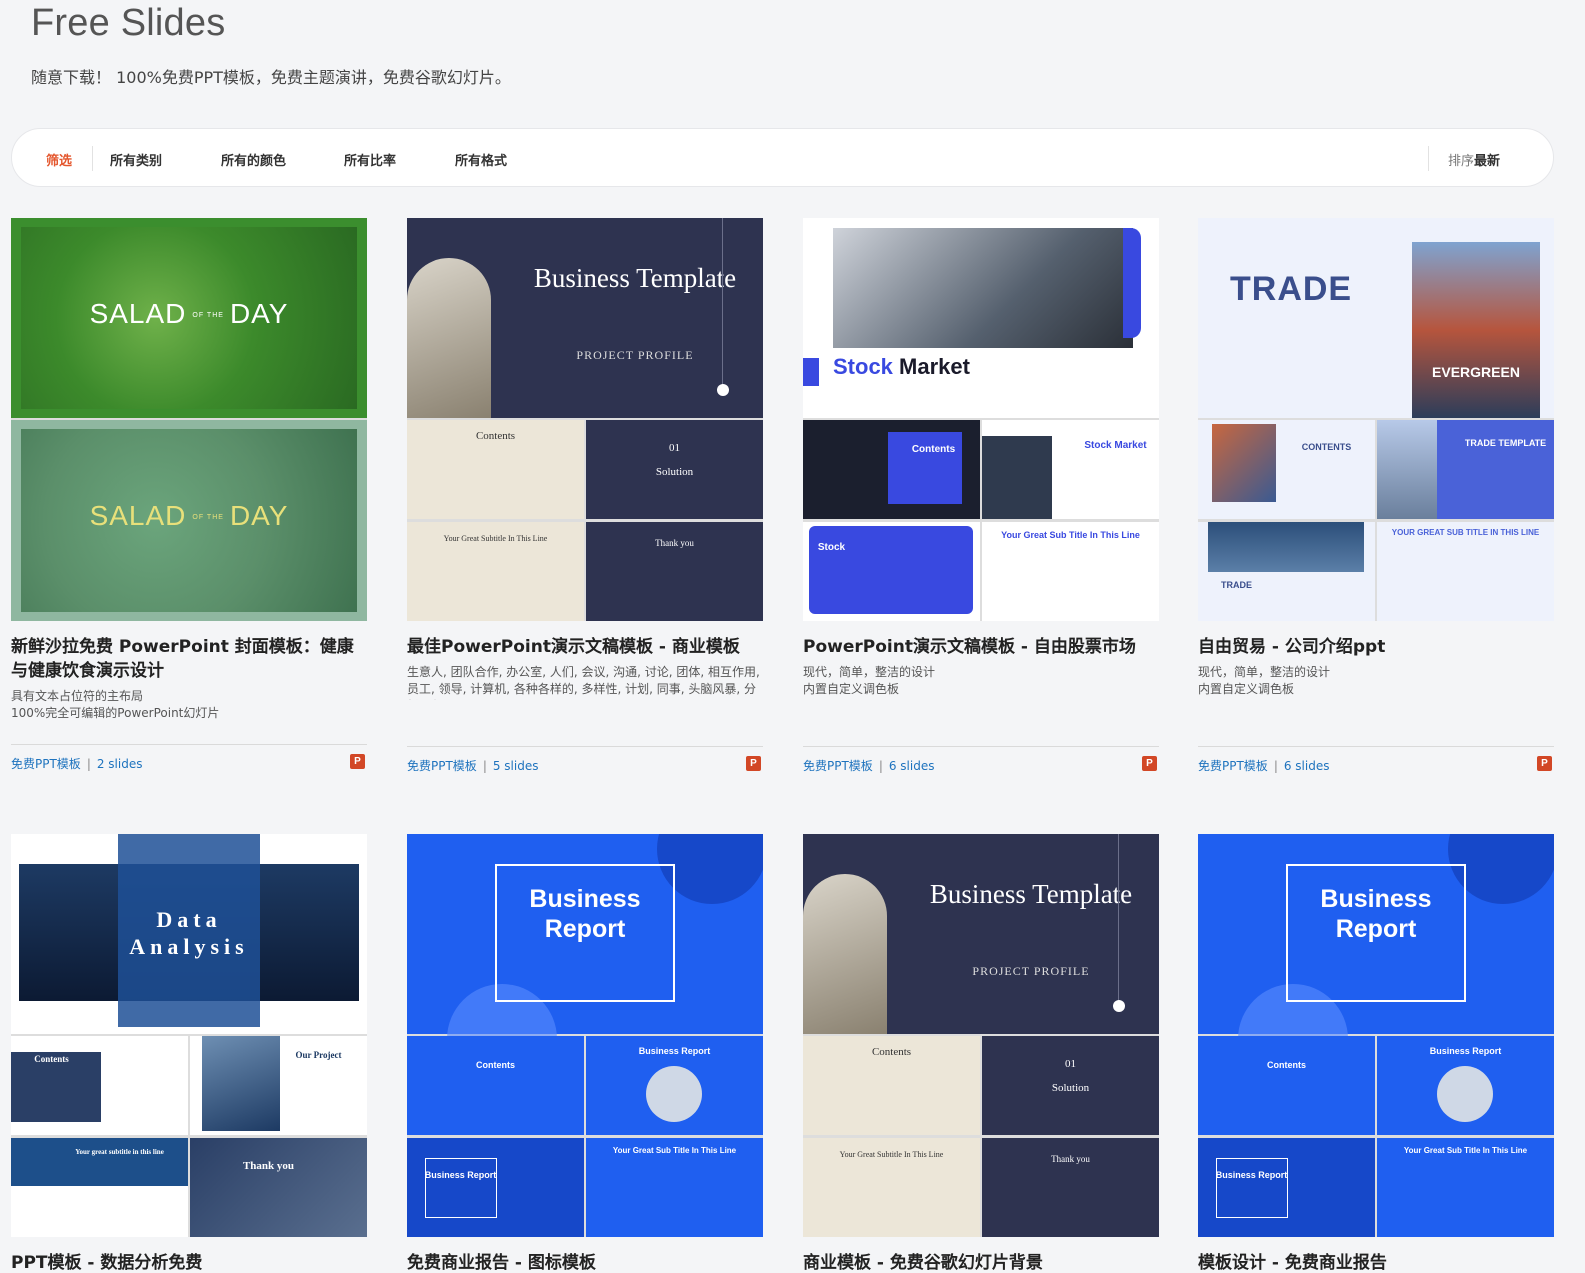 This screenshot has width=1585, height=1273. What do you see at coordinates (136, 159) in the screenshot?
I see `filter-category-dropdown: 所有类别` at bounding box center [136, 159].